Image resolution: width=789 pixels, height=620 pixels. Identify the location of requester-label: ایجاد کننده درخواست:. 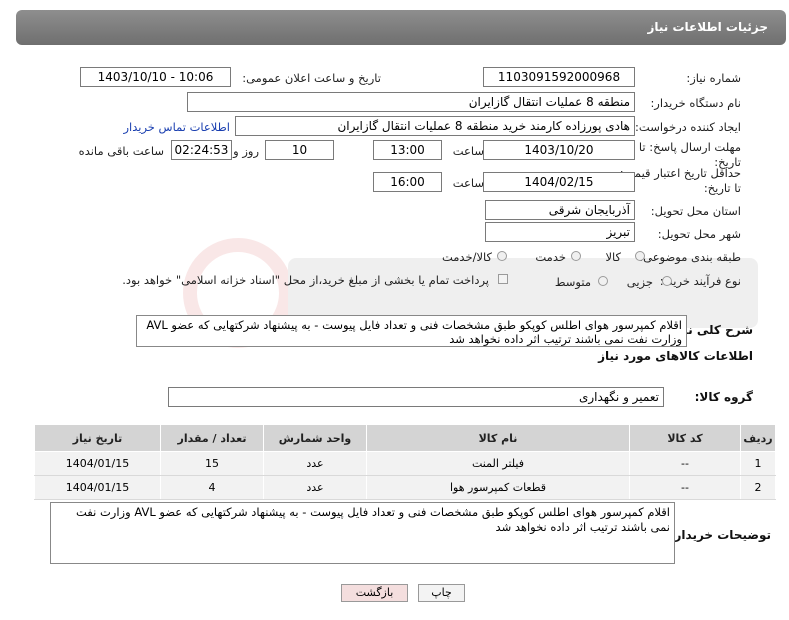
(688, 127).